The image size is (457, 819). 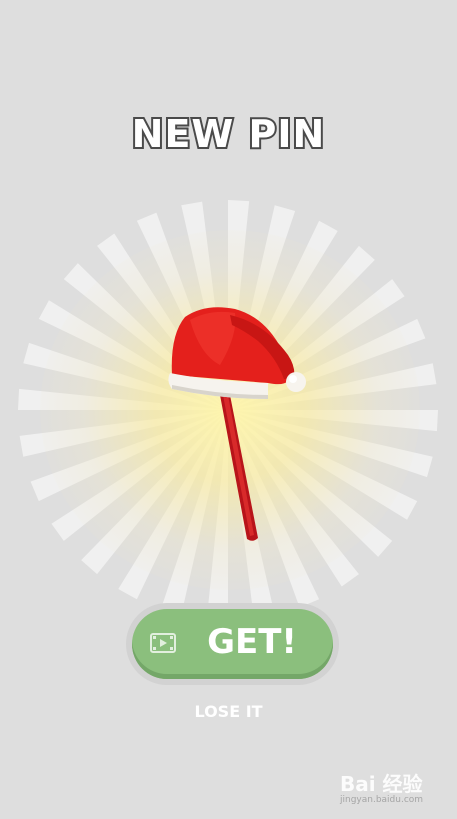 I want to click on watermark: Bai 经验 jingyan.baidu.com, so click(x=395, y=786).